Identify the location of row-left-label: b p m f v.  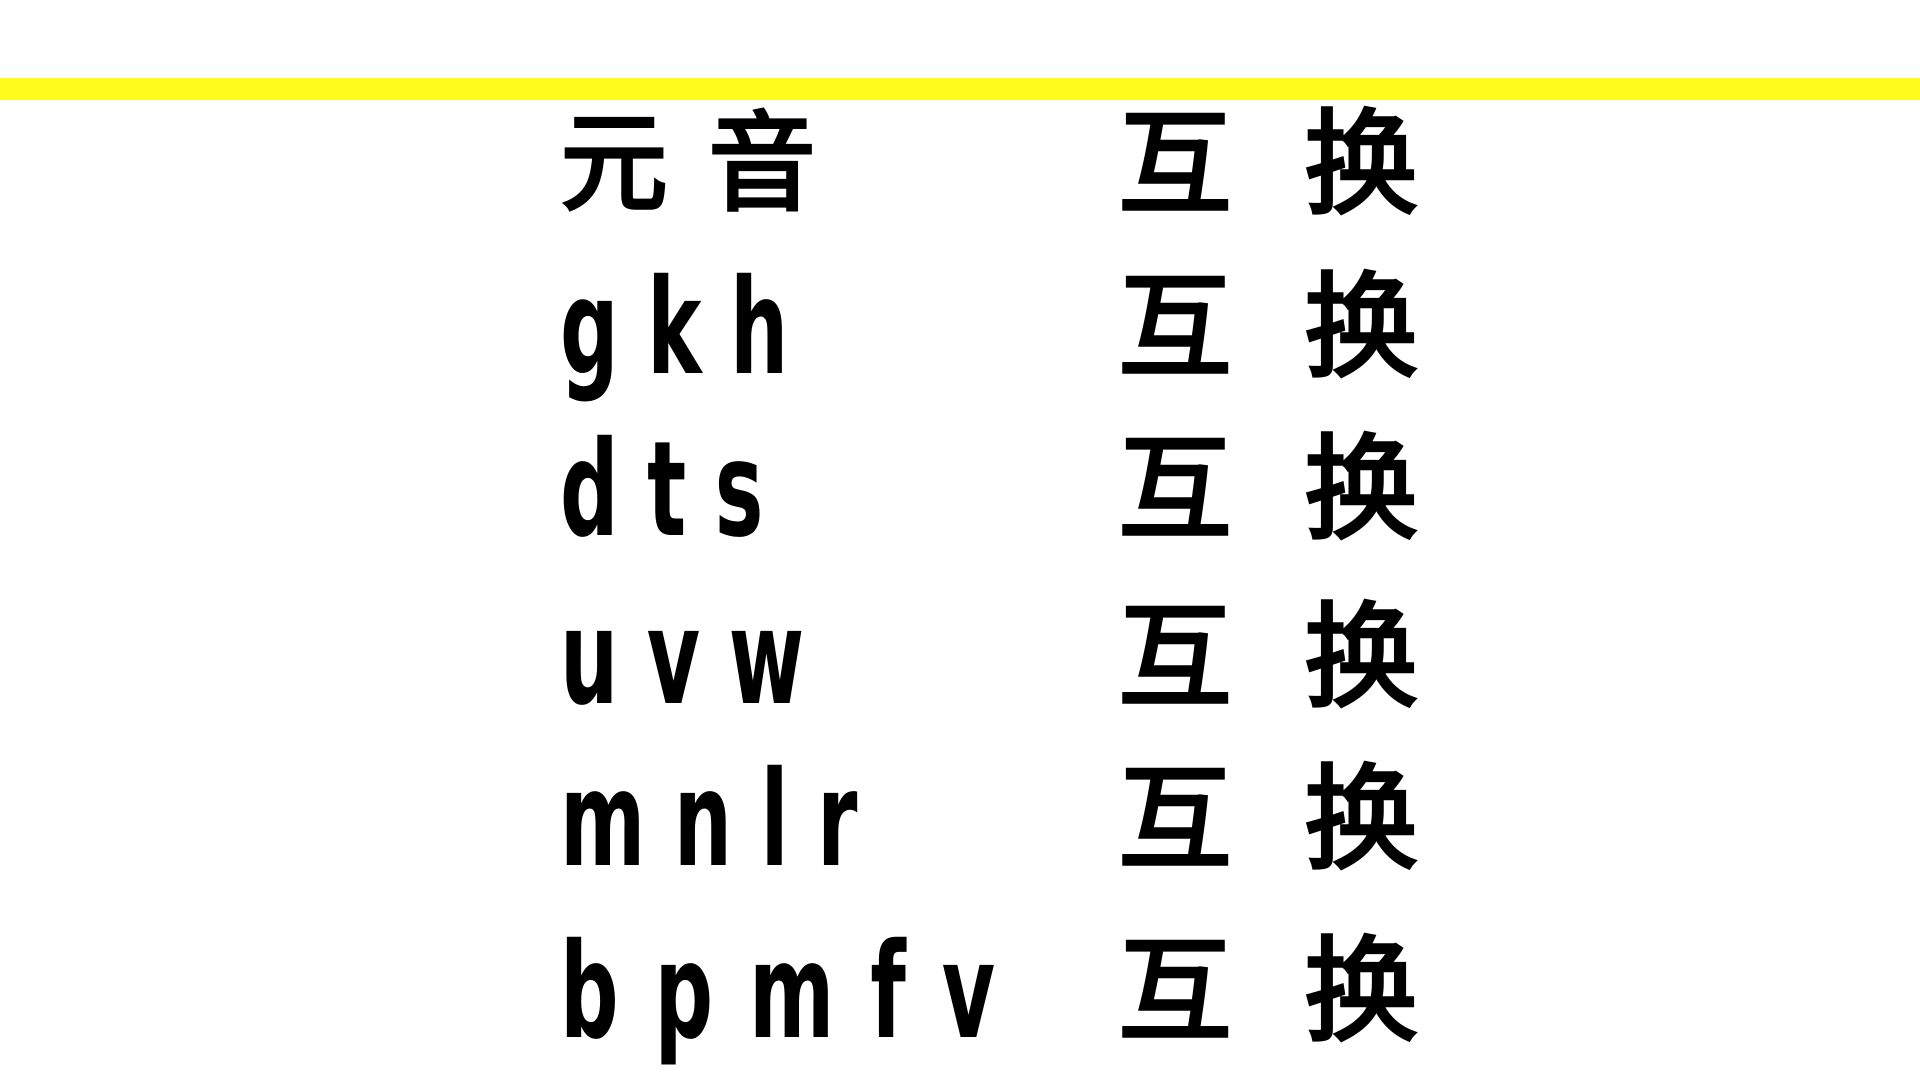
(779, 992).